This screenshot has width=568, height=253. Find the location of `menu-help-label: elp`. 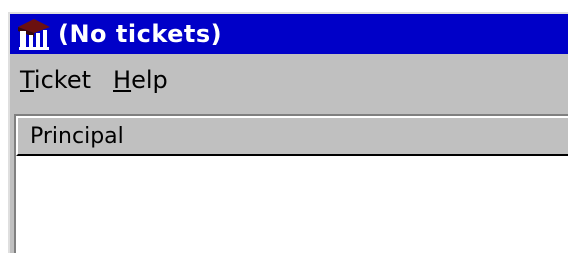

menu-help-label: elp is located at coordinates (149, 80).